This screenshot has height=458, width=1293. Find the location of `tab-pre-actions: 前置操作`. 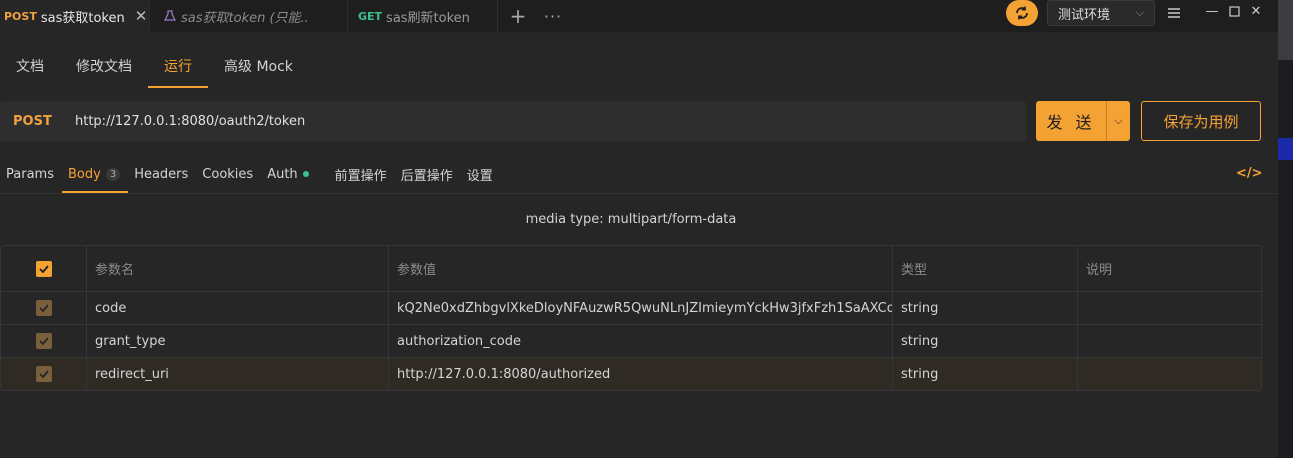

tab-pre-actions: 前置操作 is located at coordinates (362, 174).